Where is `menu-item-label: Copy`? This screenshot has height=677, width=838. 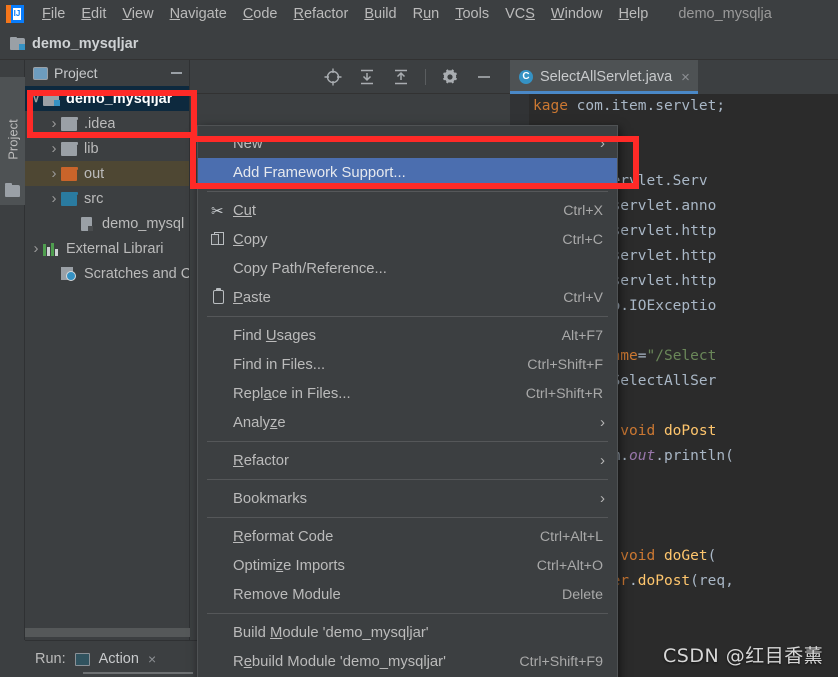 menu-item-label: Copy is located at coordinates (250, 239).